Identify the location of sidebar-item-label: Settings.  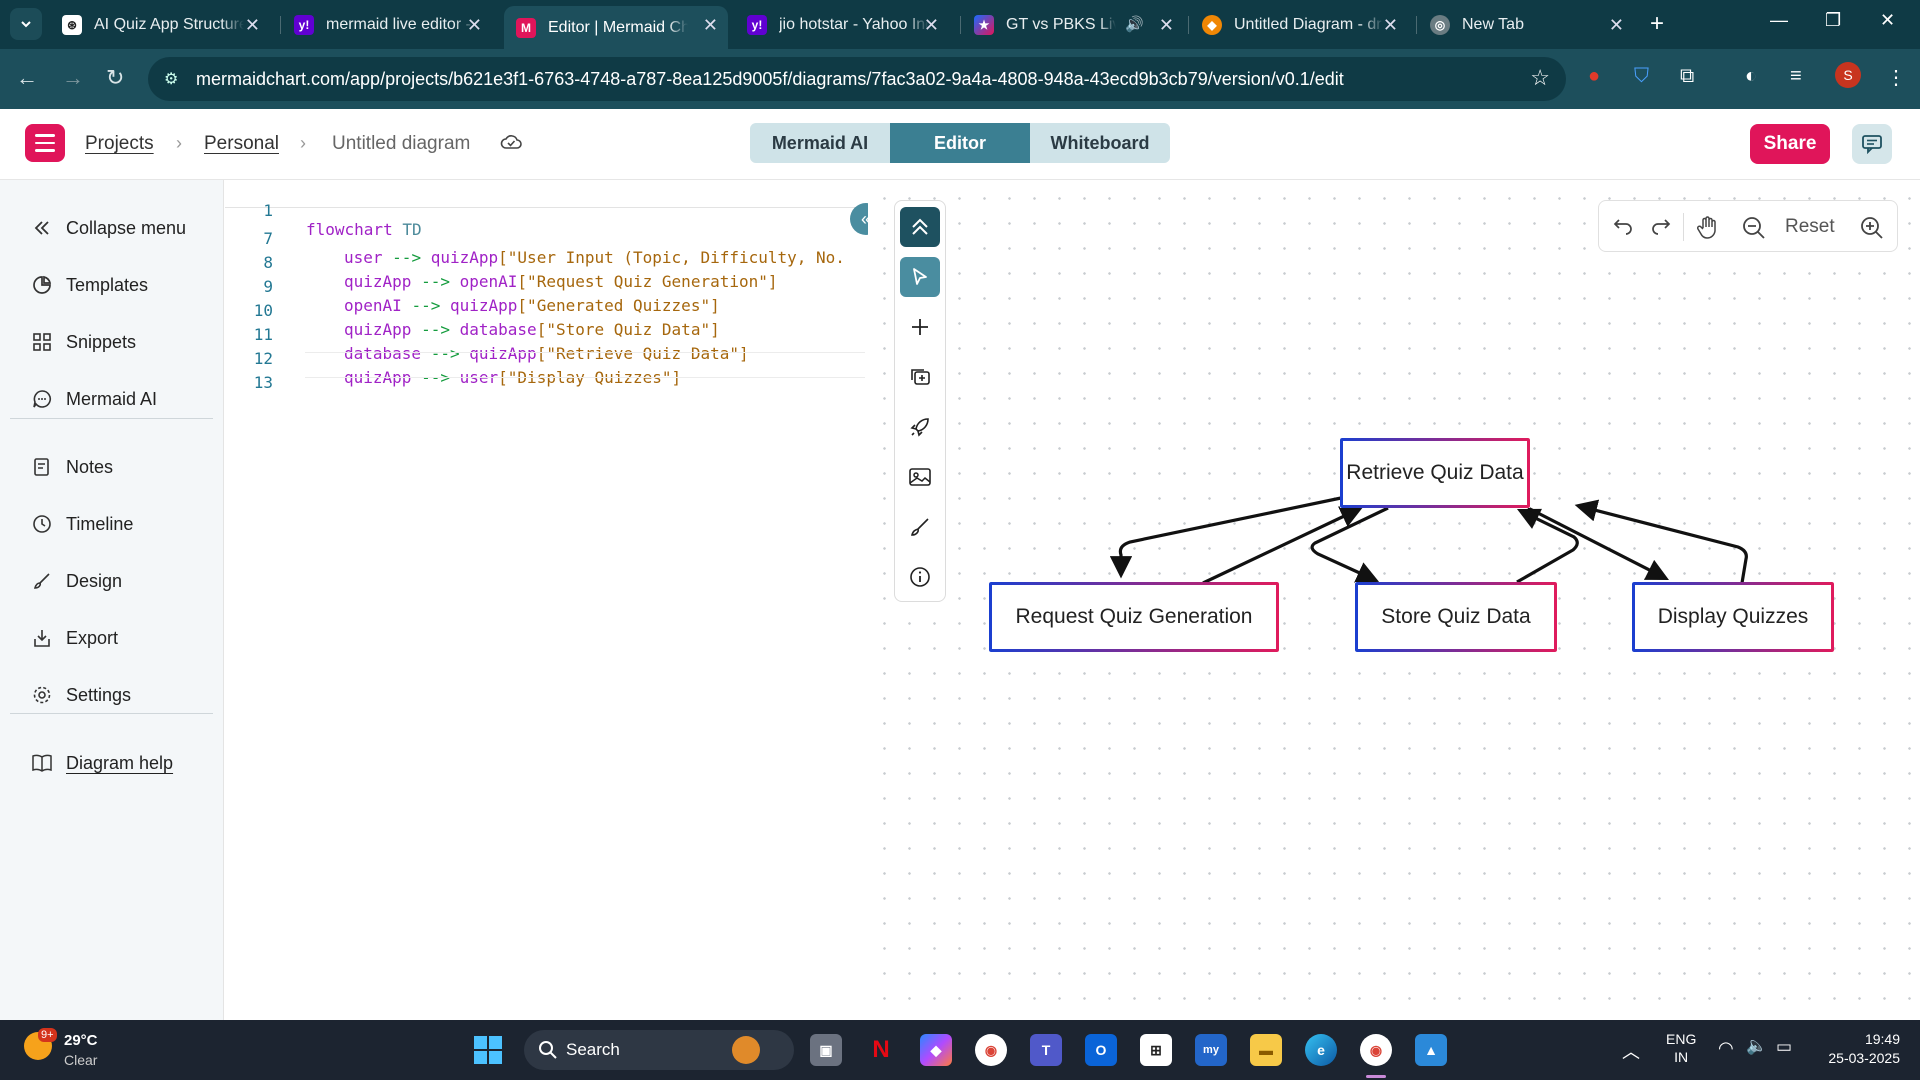
(99, 694).